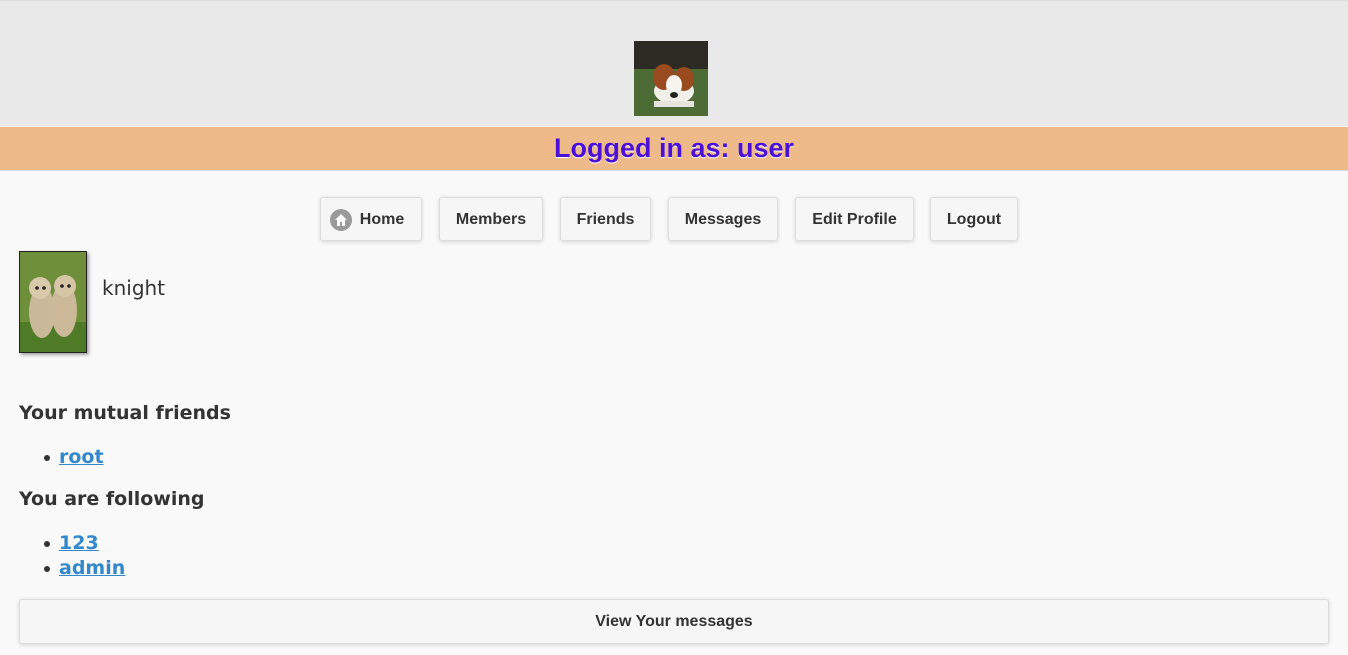  I want to click on logged-in-banner: Logged in as: user, so click(674, 149).